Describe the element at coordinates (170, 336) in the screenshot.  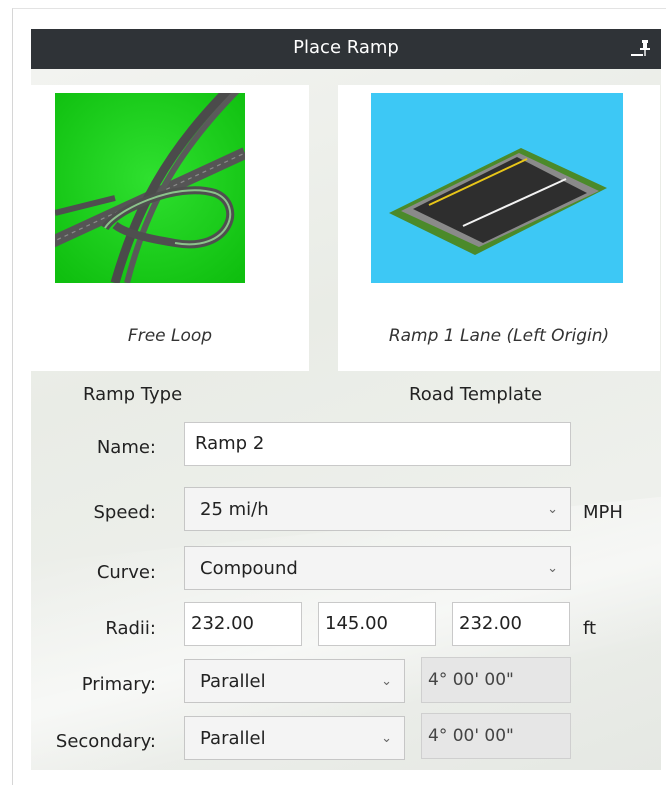
I see `ramp-type-caption: Free Loop` at that location.